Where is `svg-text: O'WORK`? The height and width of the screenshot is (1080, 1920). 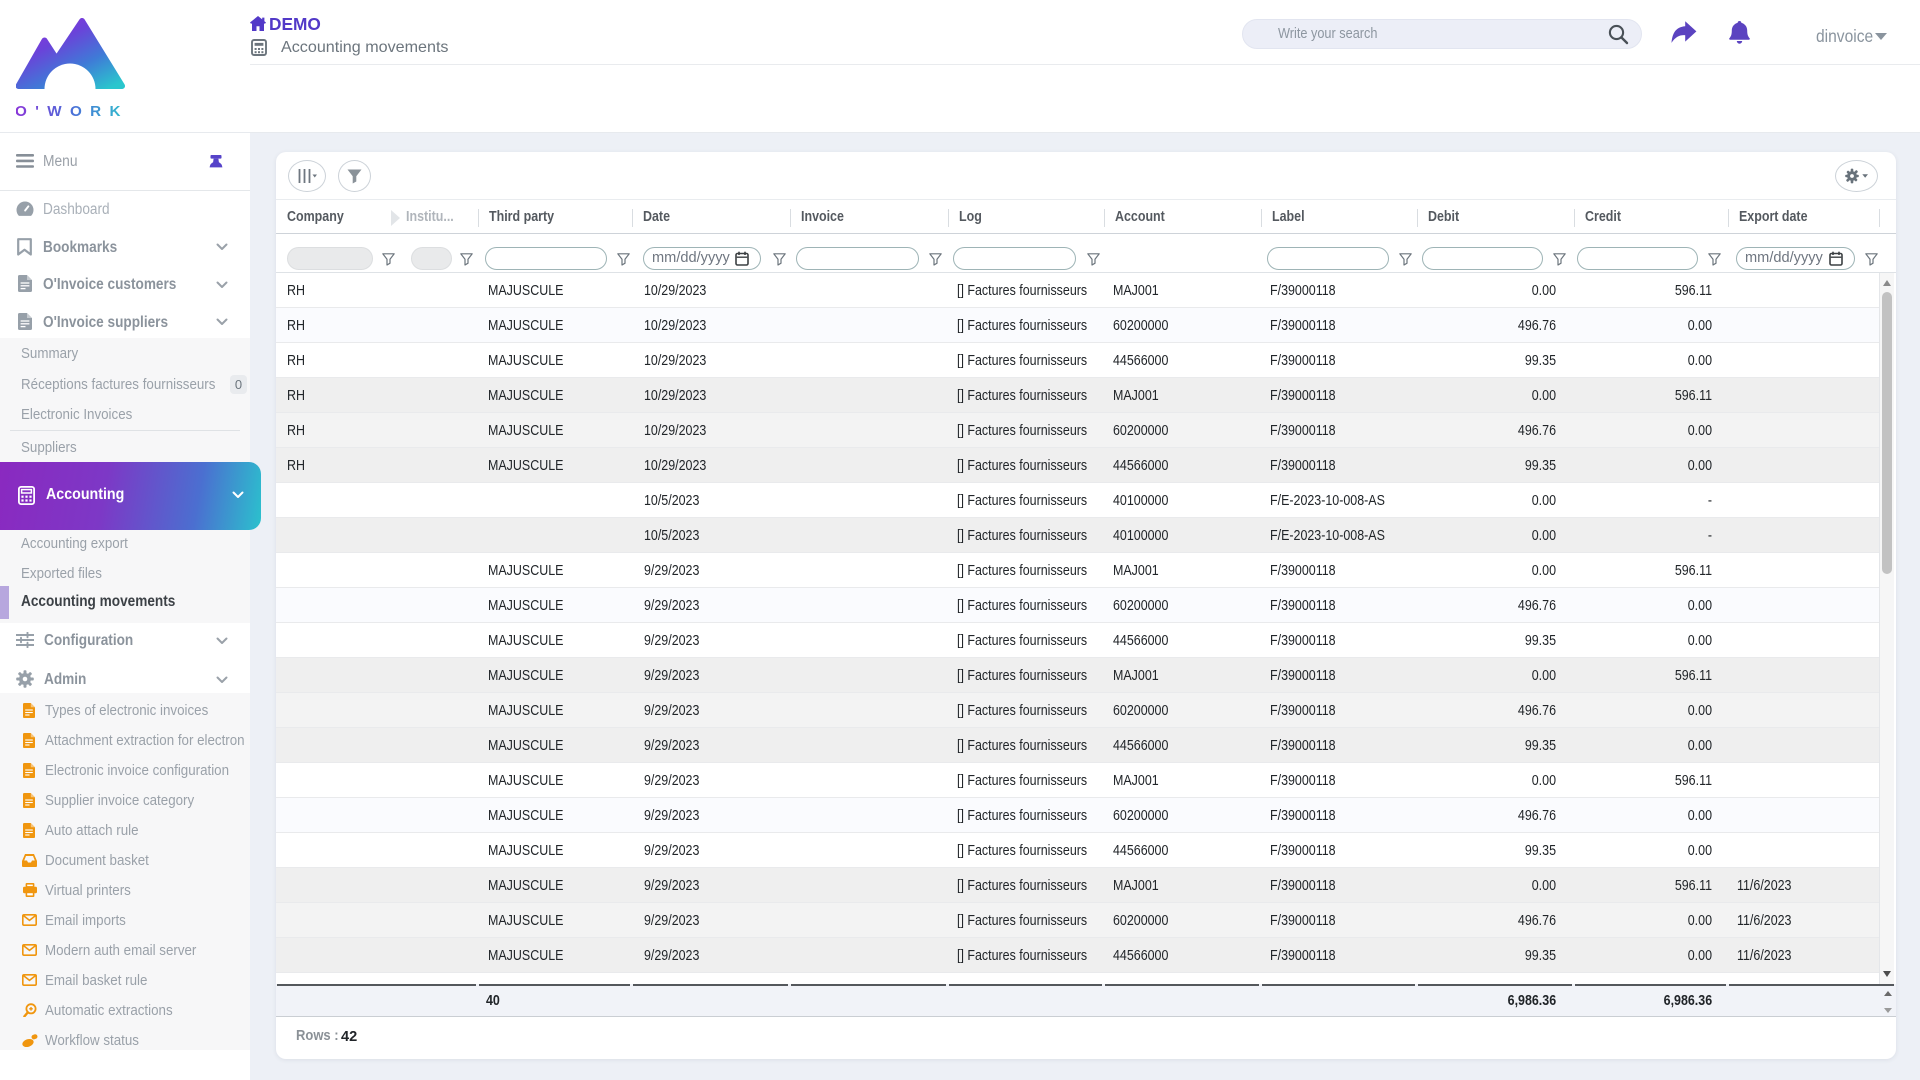
svg-text: O'WORK is located at coordinates (72, 110).